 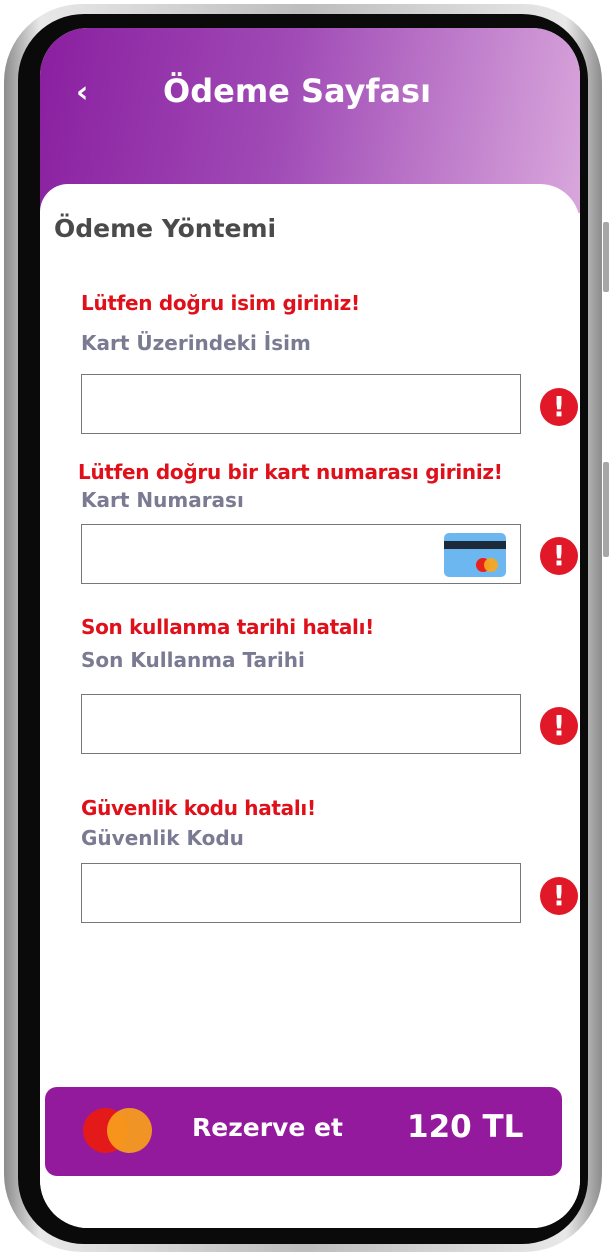 I want to click on section-title: Ödeme Yöntemi, so click(x=165, y=228).